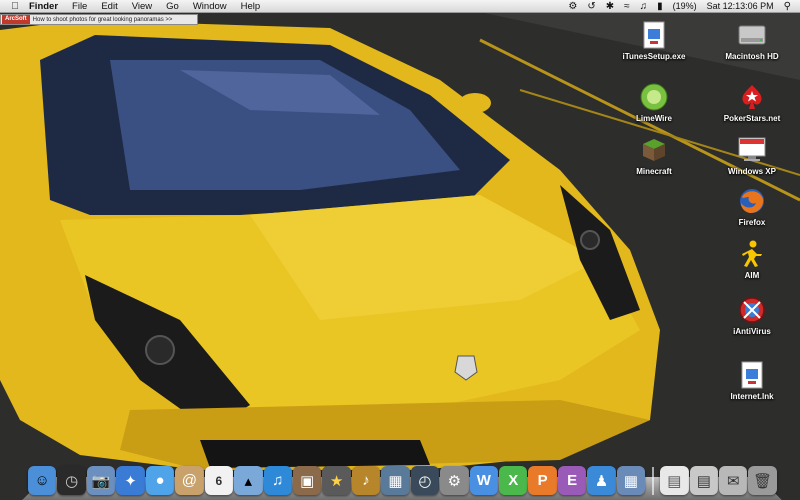 The width and height of the screenshot is (800, 500). Describe the element at coordinates (752, 97) in the screenshot. I see `pokerstars-icon` at that location.